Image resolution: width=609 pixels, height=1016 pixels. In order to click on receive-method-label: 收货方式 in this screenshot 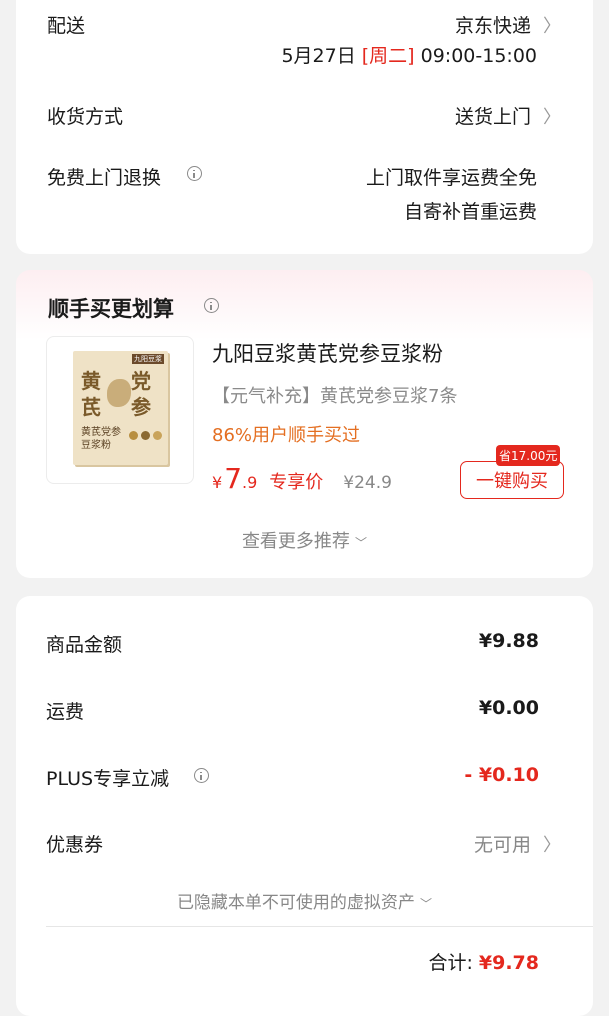, I will do `click(85, 117)`.